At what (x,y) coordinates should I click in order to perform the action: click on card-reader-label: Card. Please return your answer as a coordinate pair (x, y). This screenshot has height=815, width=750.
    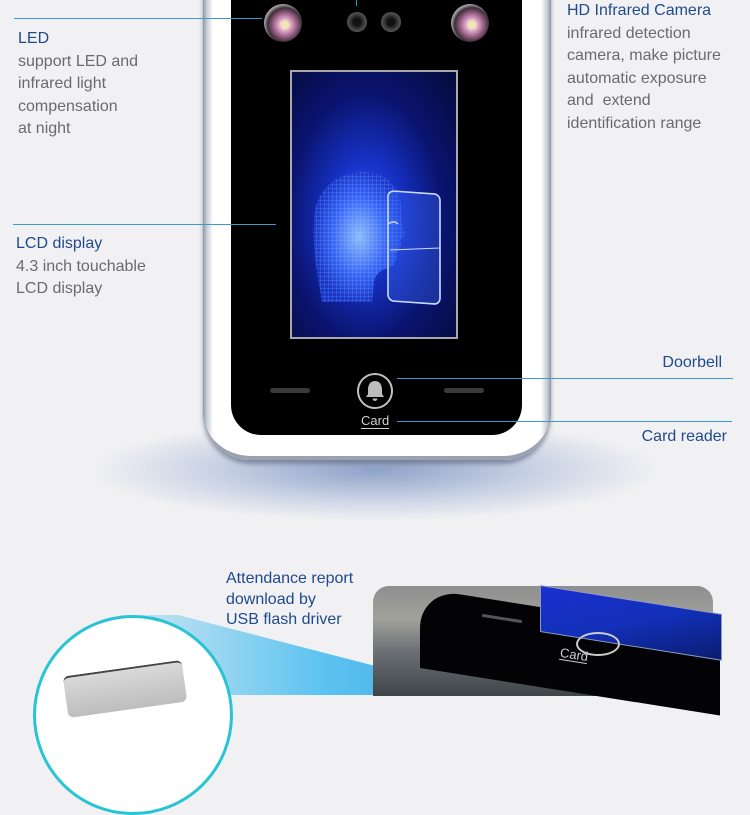
    Looking at the image, I should click on (375, 421).